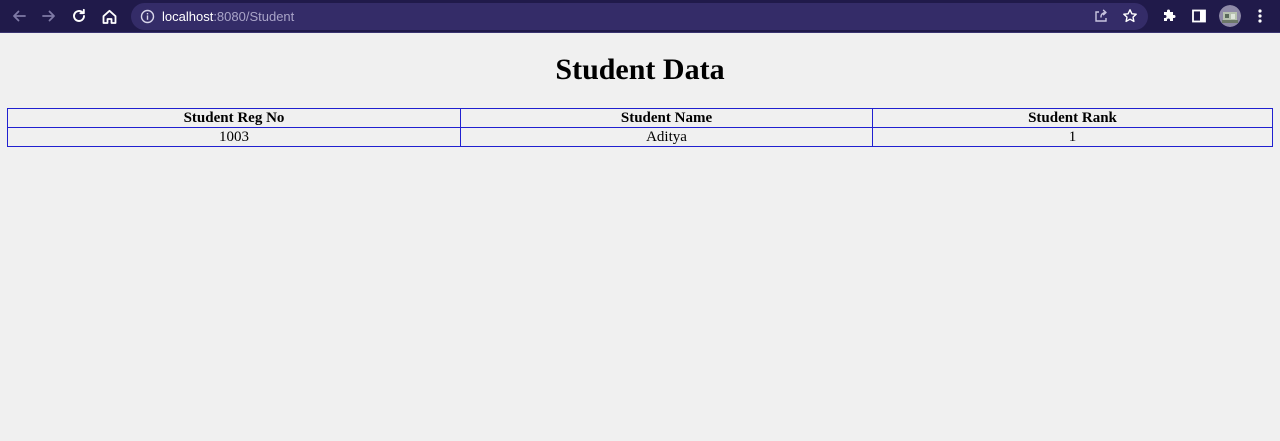 This screenshot has width=1280, height=441. I want to click on info-icon, so click(147, 16).